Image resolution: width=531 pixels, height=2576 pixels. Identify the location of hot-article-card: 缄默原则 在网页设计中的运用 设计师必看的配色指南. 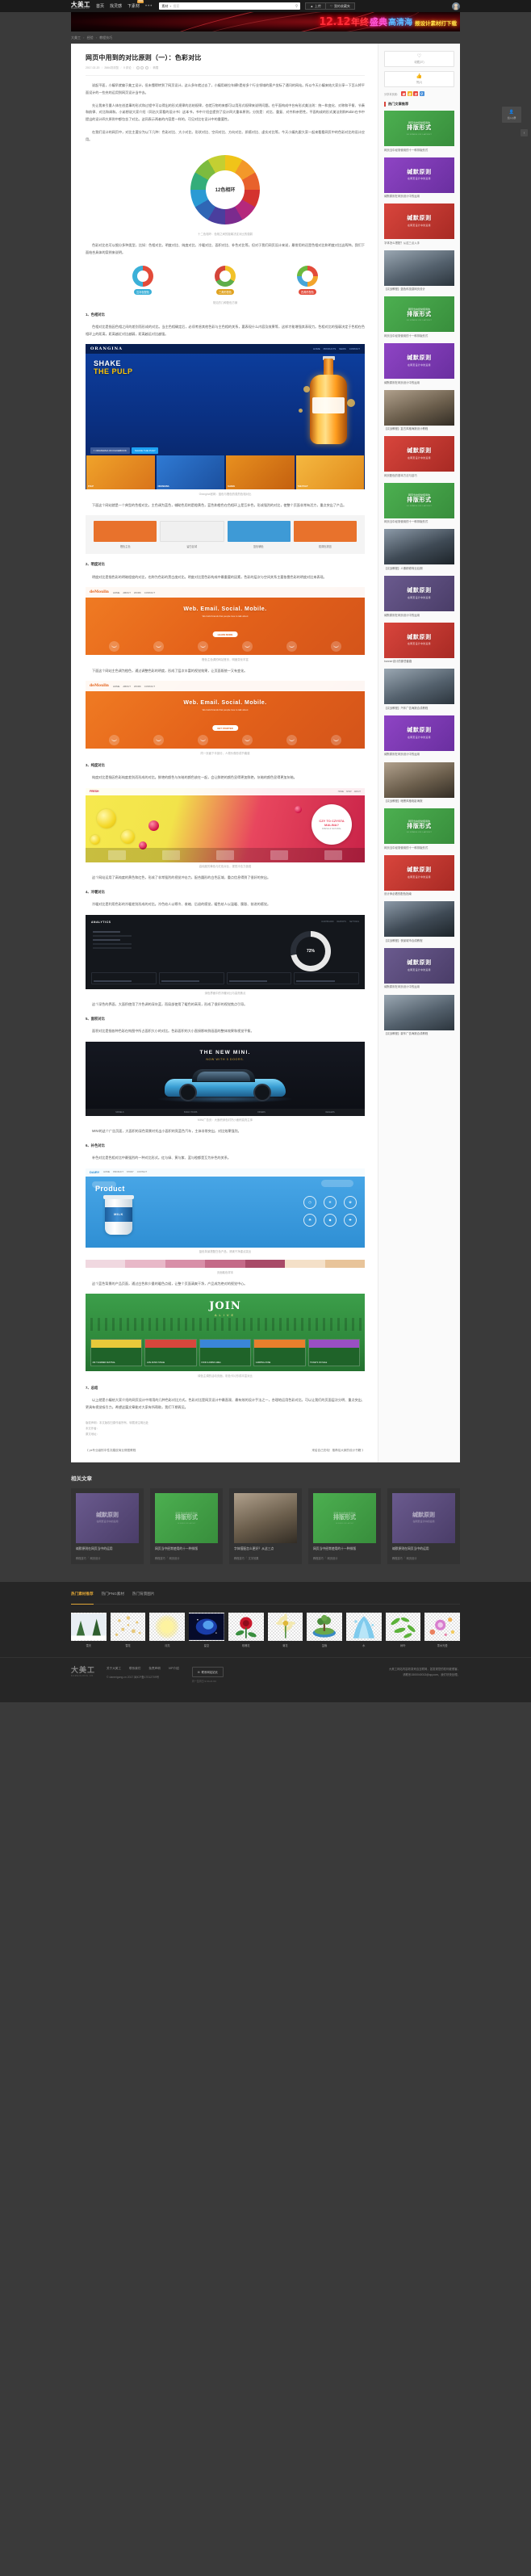
(419, 875).